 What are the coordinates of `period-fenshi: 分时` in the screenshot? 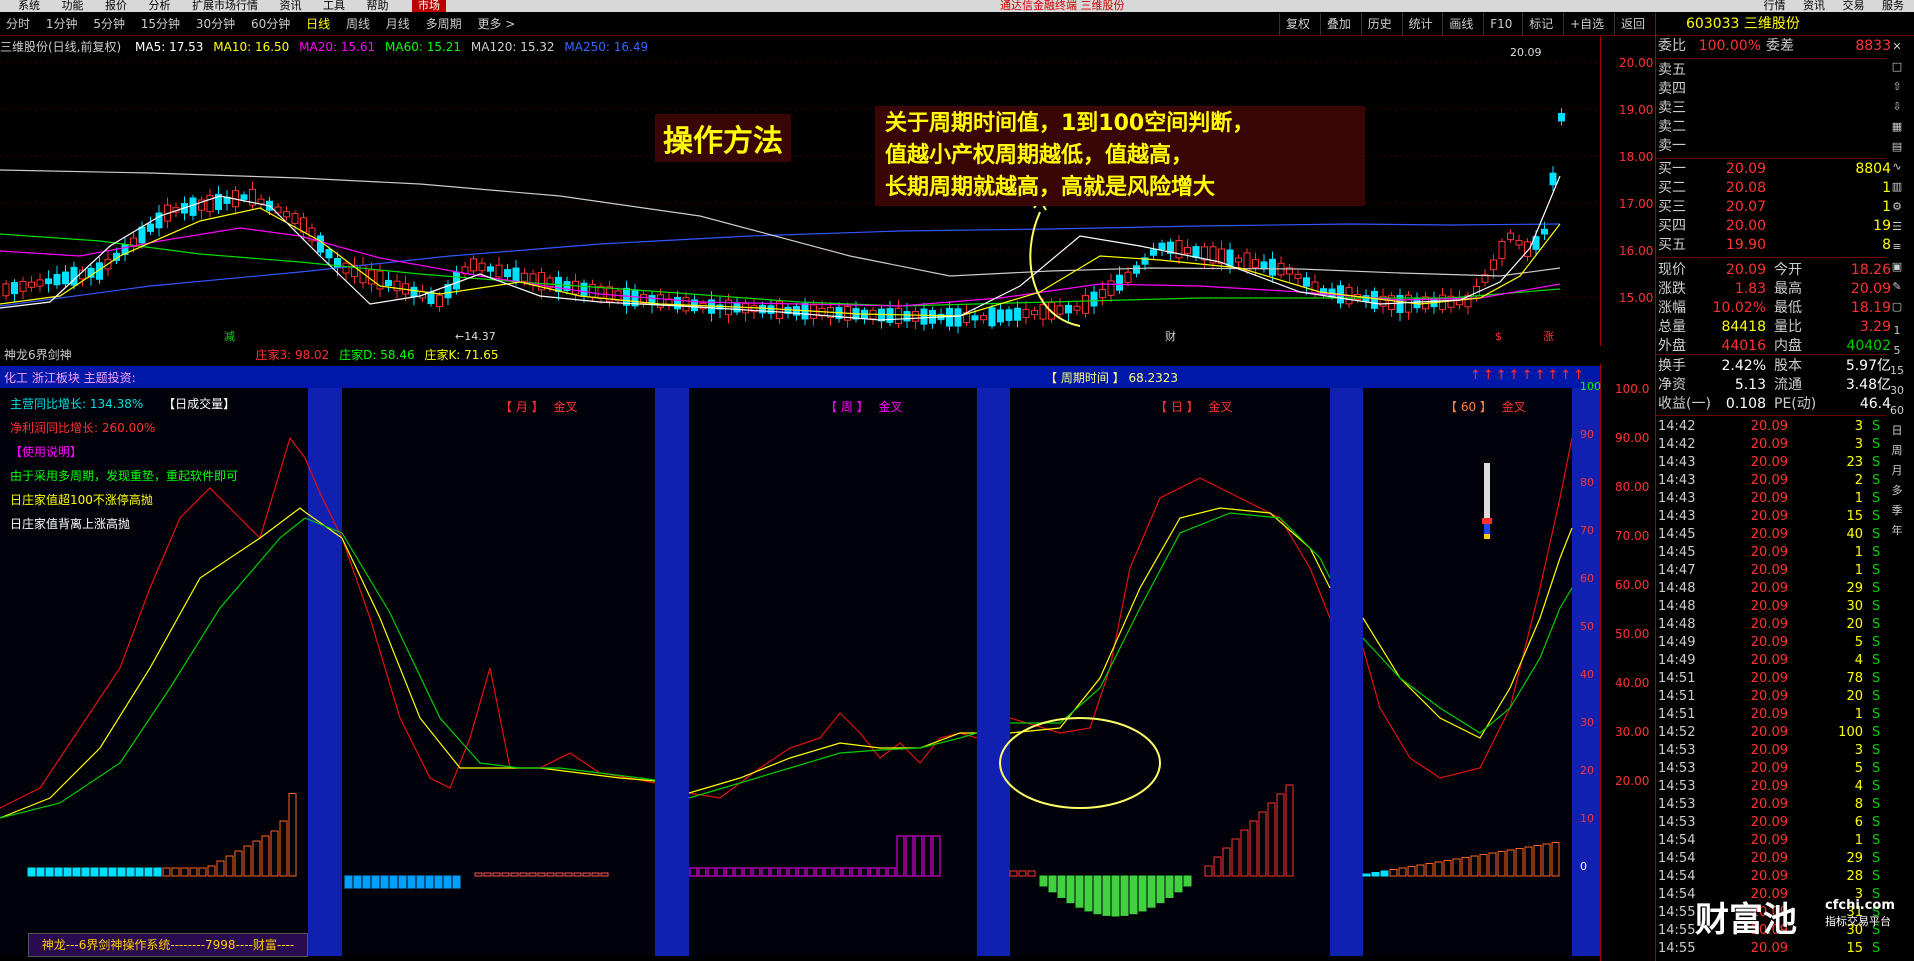 It's located at (18, 24).